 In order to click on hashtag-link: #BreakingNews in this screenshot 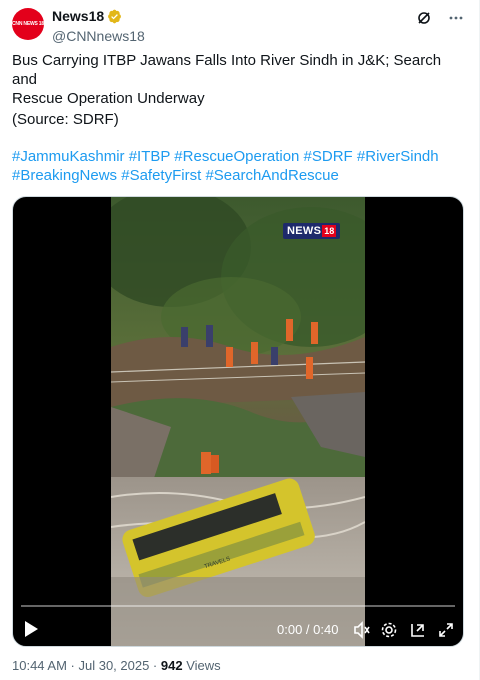, I will do `click(64, 175)`.